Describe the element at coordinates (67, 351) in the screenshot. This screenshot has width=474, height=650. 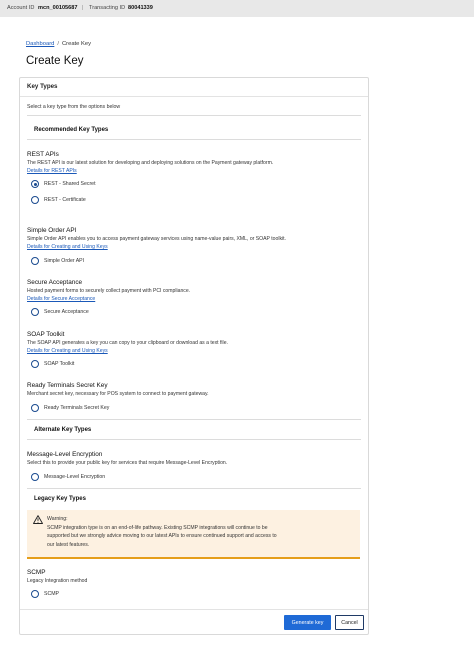
I see `details-link-soap: Details for Creating and Using Keys` at that location.